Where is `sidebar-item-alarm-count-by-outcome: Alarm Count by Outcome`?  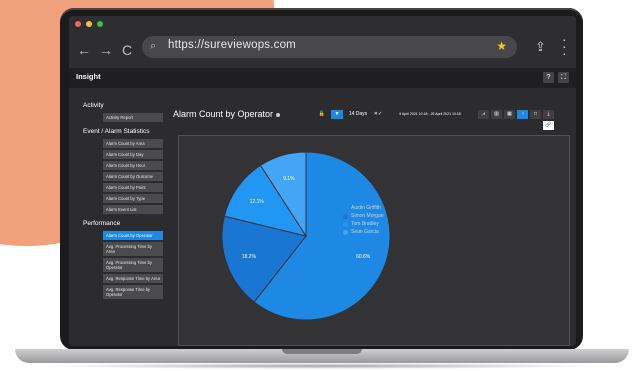
sidebar-item-alarm-count-by-outcome: Alarm Count by Outcome is located at coordinates (133, 176).